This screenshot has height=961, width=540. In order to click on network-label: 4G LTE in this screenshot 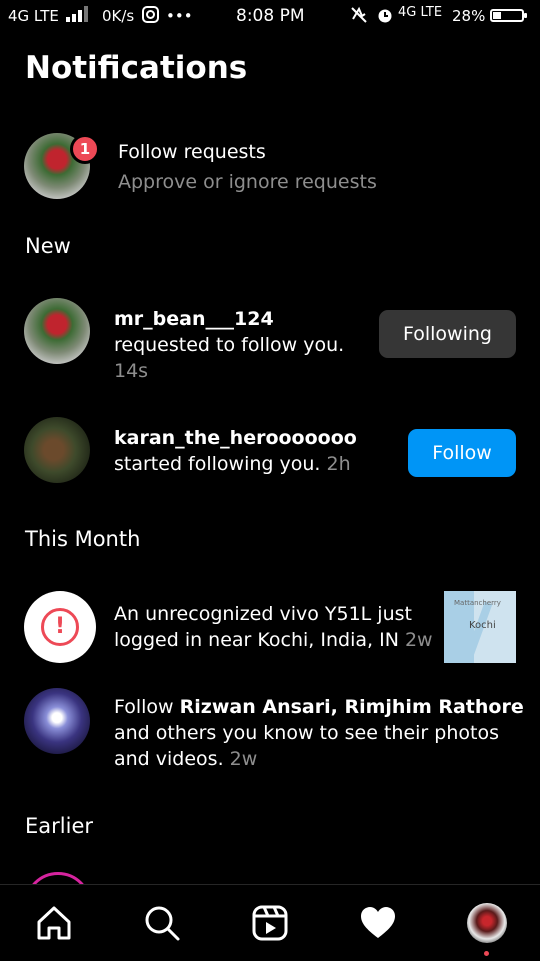, I will do `click(33, 16)`.